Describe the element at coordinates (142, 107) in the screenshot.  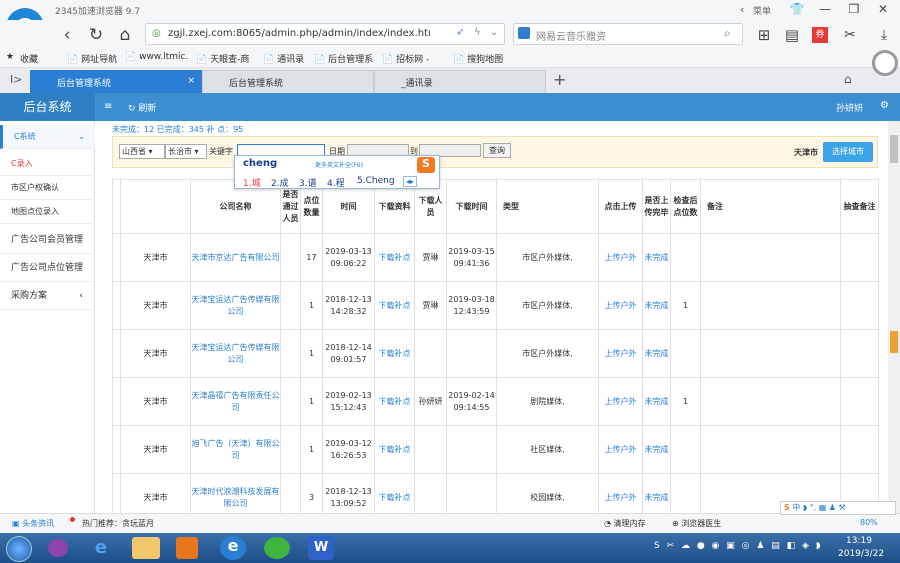
I see `refresh-link: ↻ 刷新` at that location.